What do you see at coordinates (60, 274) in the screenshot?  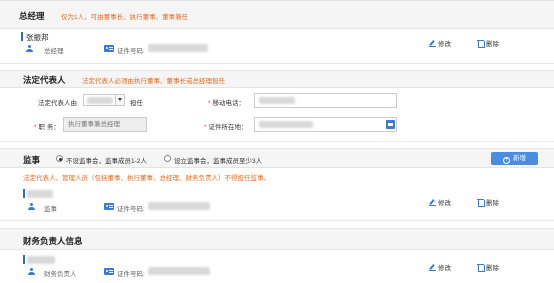 I see `person-role: 财务负责人` at bounding box center [60, 274].